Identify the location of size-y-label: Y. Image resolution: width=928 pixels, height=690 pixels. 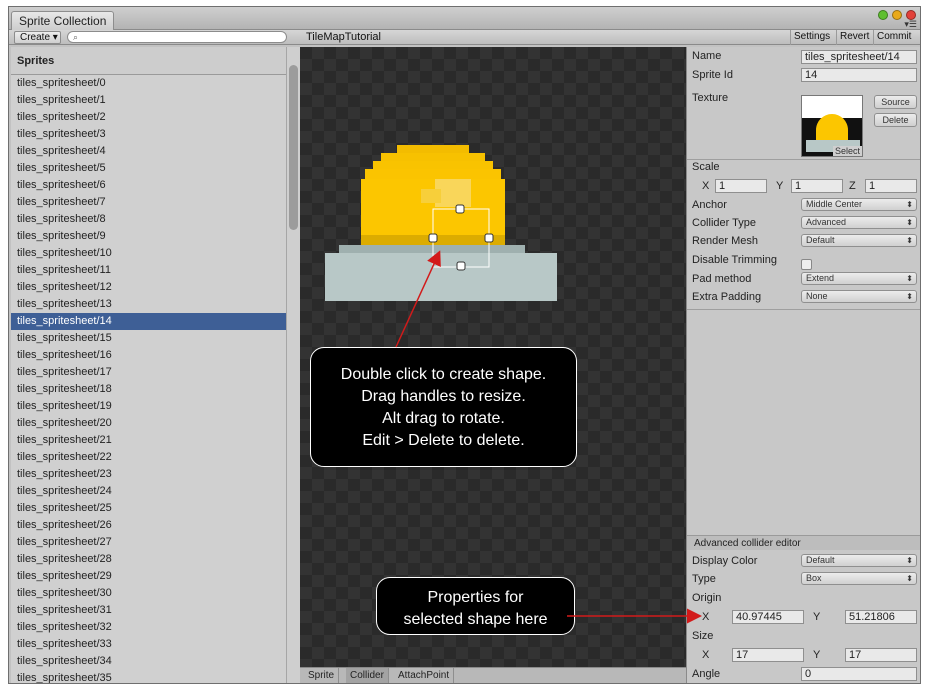
(817, 655).